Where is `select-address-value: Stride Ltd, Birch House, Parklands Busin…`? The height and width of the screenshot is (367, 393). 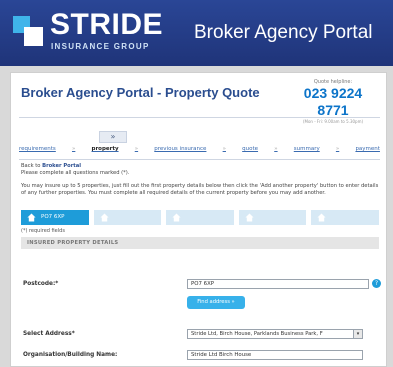 select-address-value: Stride Ltd, Birch House, Parklands Busin… is located at coordinates (257, 334).